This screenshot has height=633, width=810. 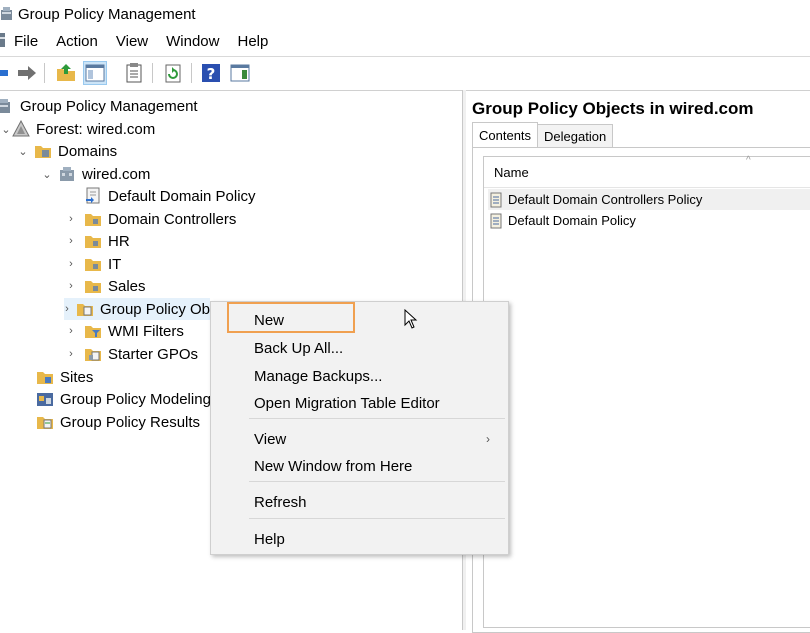 What do you see at coordinates (359, 539) in the screenshot?
I see `menu-item-help: Help` at bounding box center [359, 539].